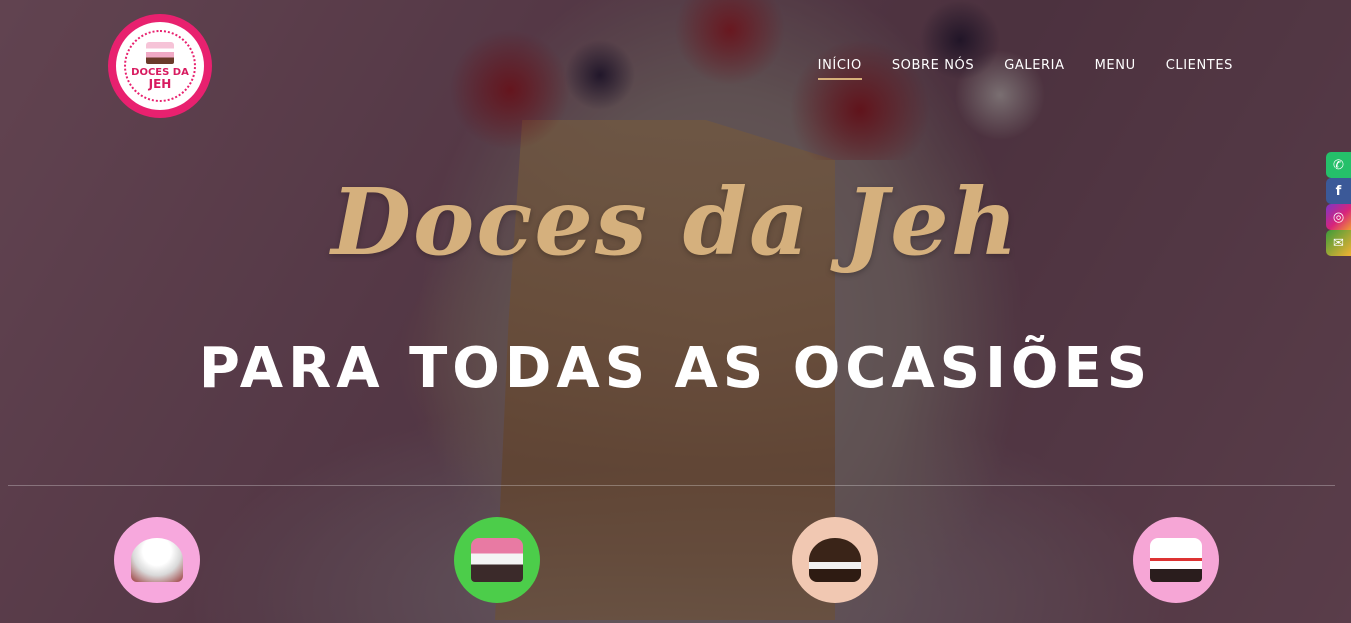 The image size is (1351, 623). What do you see at coordinates (160, 53) in the screenshot?
I see `logo-cake-icon` at bounding box center [160, 53].